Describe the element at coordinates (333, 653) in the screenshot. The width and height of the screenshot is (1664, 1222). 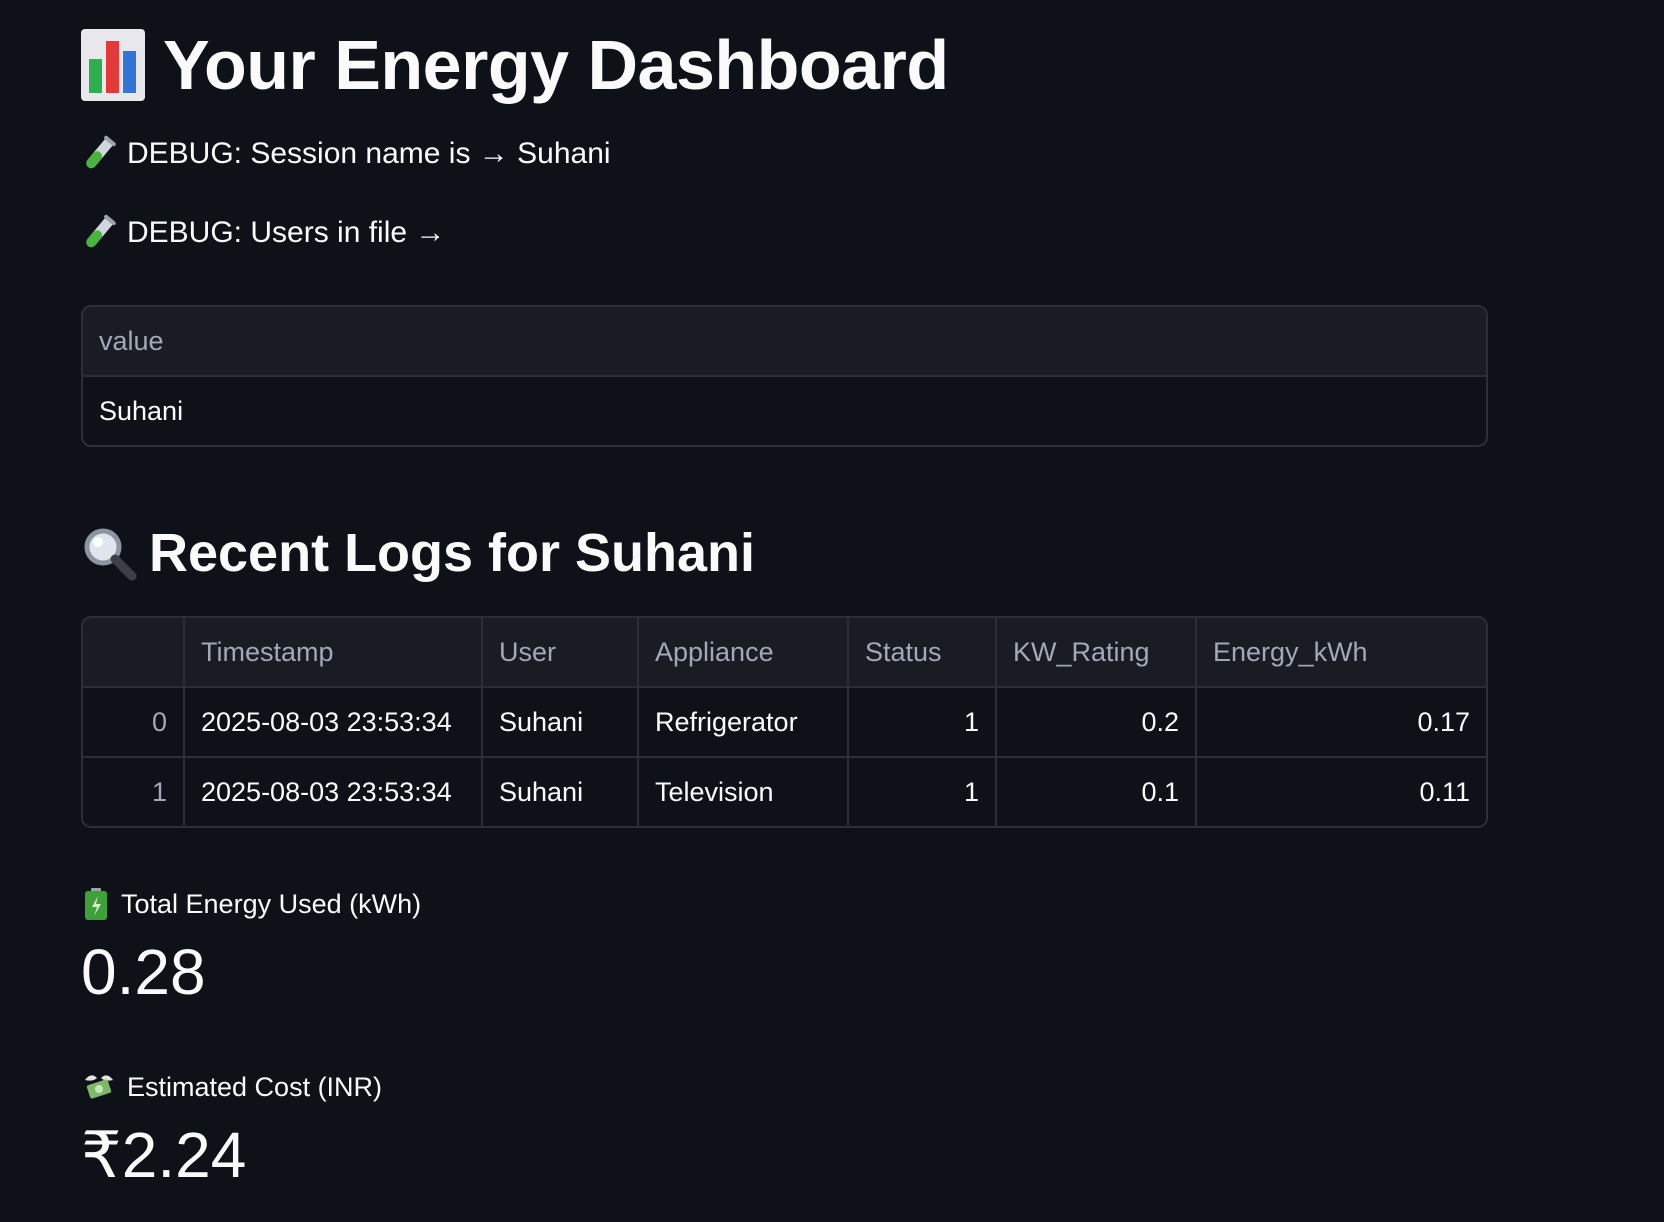
I see `column-header-timestamp: Timestamp` at that location.